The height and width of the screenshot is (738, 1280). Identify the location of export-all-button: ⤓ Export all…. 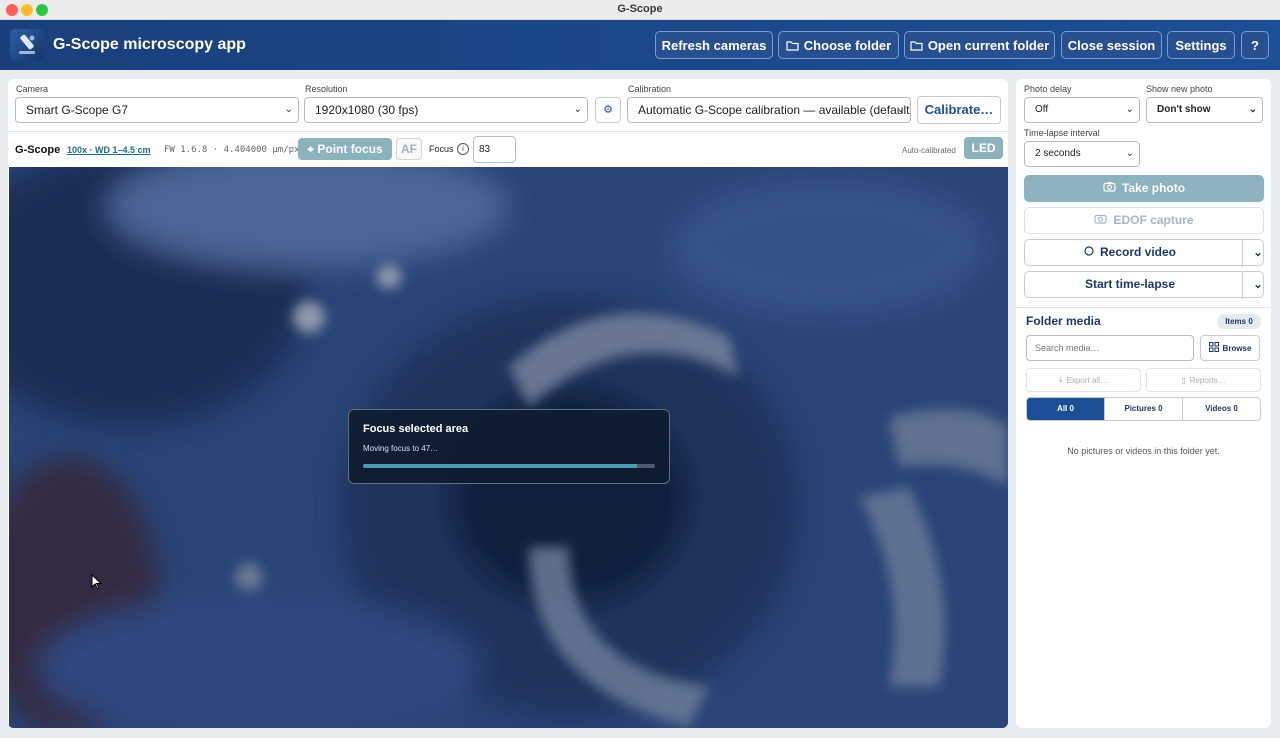
(1083, 380).